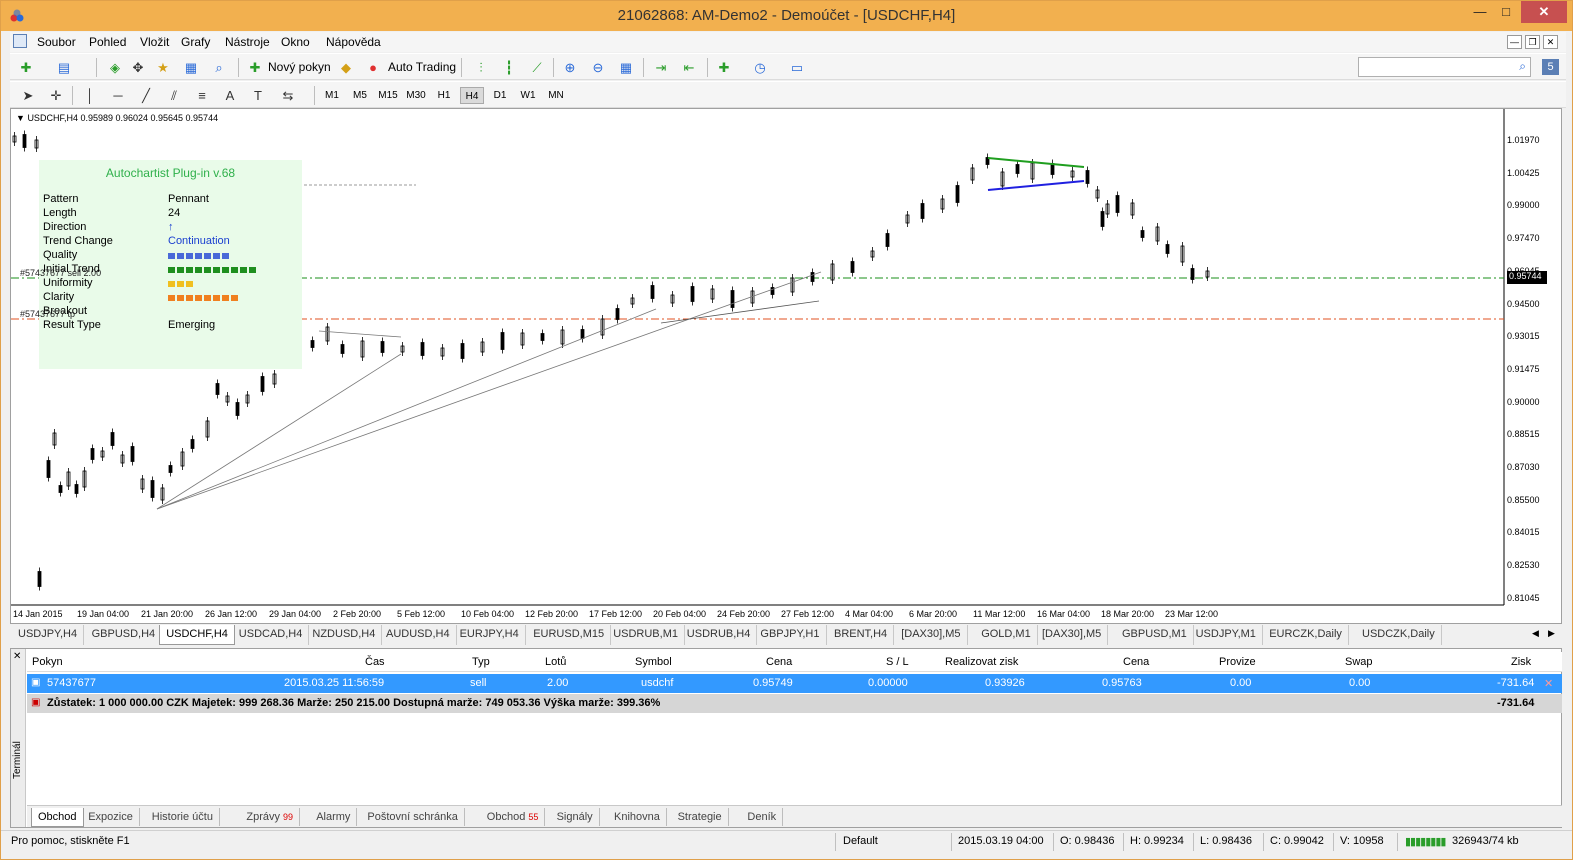 This screenshot has width=1573, height=860. Describe the element at coordinates (124, 635) in the screenshot. I see `chart-tab: GBPUSD,H4` at that location.